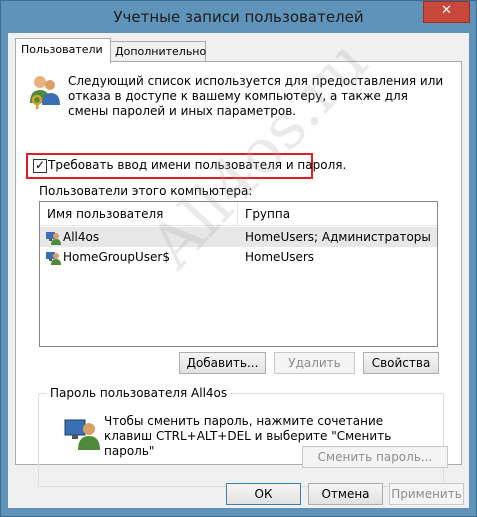 This screenshot has height=517, width=477. What do you see at coordinates (238, 237) in the screenshot?
I see `table-row: All4os HomeUsers; Администраторы` at bounding box center [238, 237].